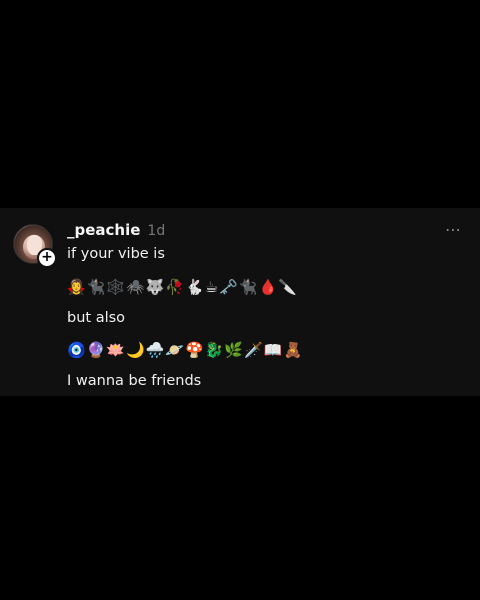  What do you see at coordinates (134, 381) in the screenshot?
I see `post-text-line-3: I wanna be friends` at bounding box center [134, 381].